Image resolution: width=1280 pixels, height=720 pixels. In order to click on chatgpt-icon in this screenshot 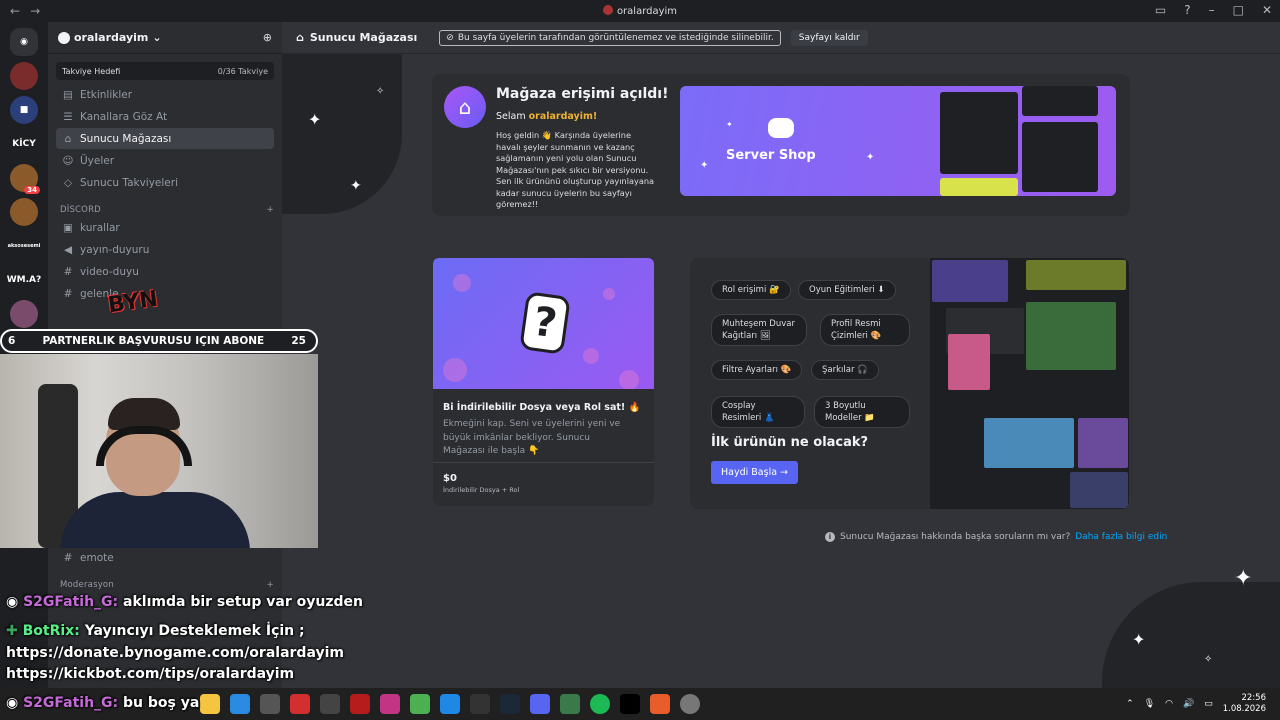, I will do `click(330, 704)`.